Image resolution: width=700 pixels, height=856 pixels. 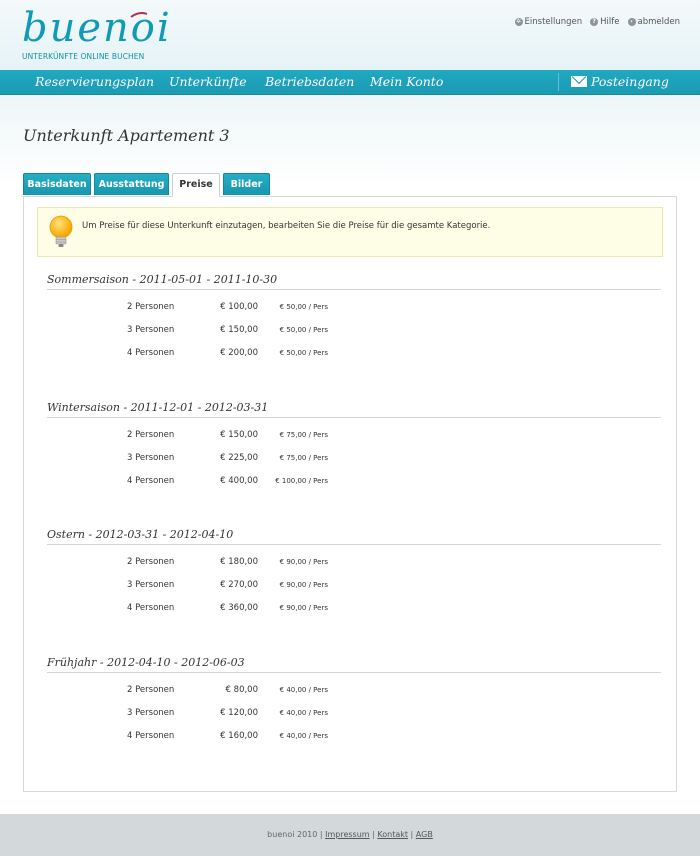 I want to click on total-price: € 100,00, so click(x=239, y=307).